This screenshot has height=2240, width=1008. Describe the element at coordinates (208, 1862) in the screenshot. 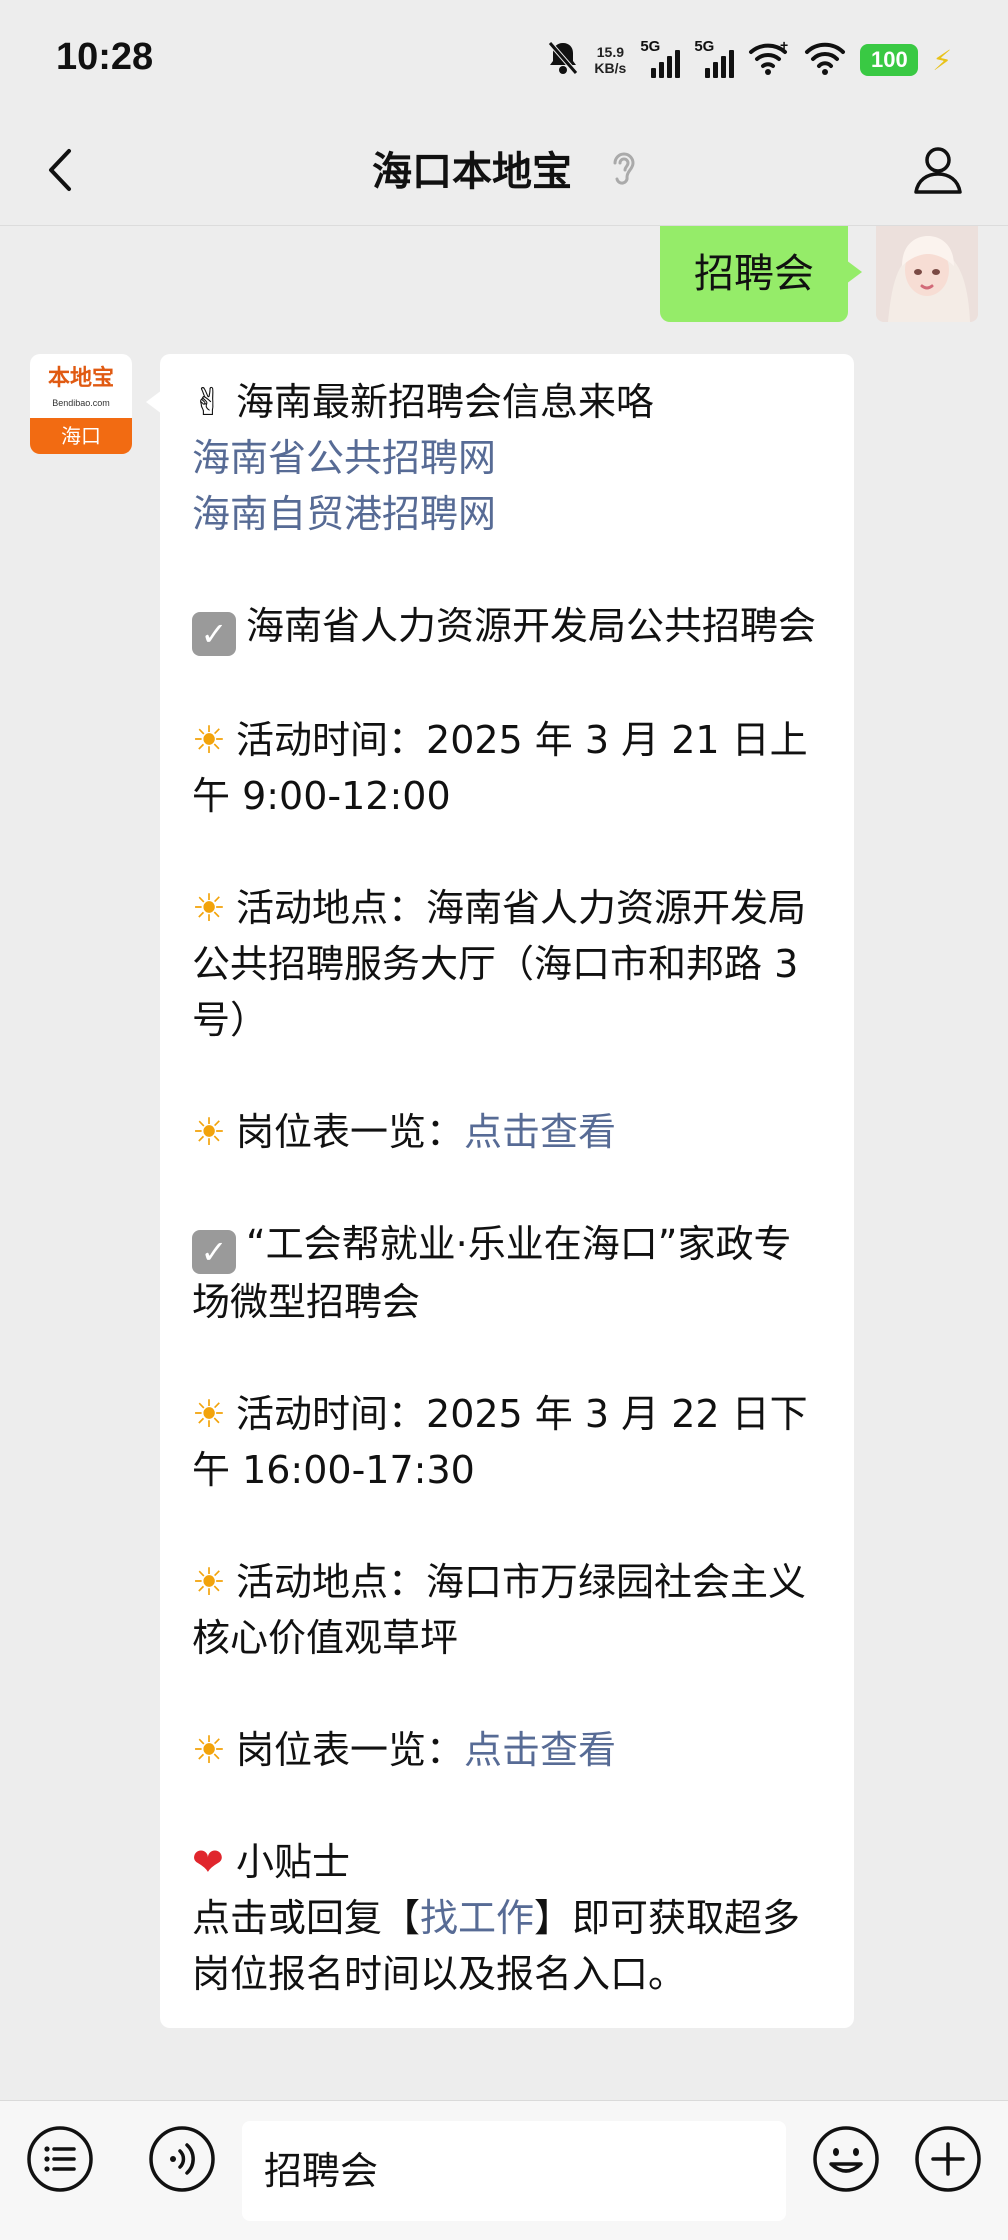

I see `heart-icon: ❤` at that location.